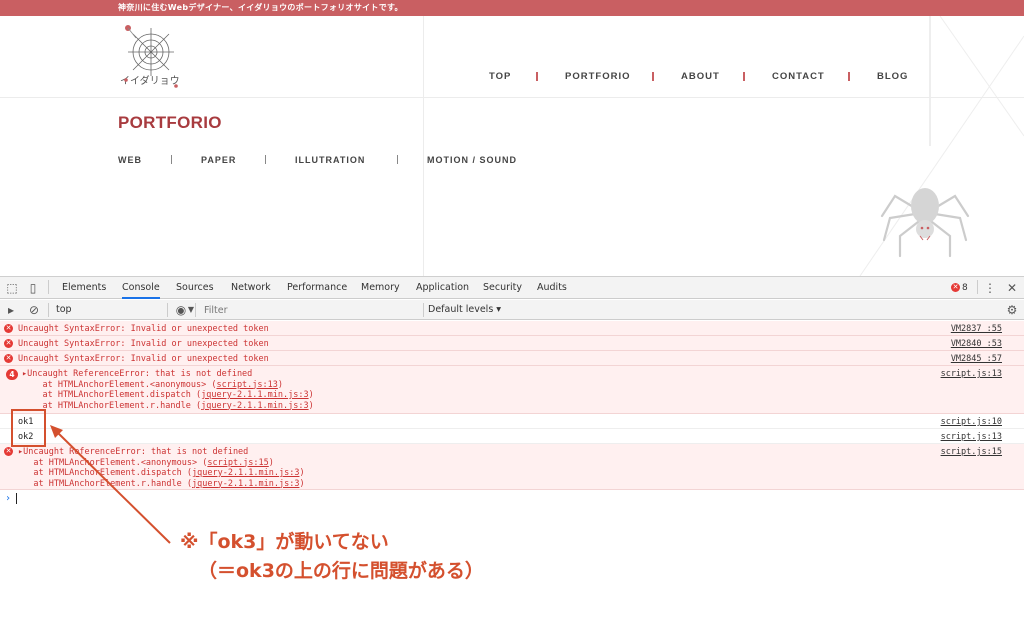  I want to click on source-link: VM2837 :55, so click(976, 329).